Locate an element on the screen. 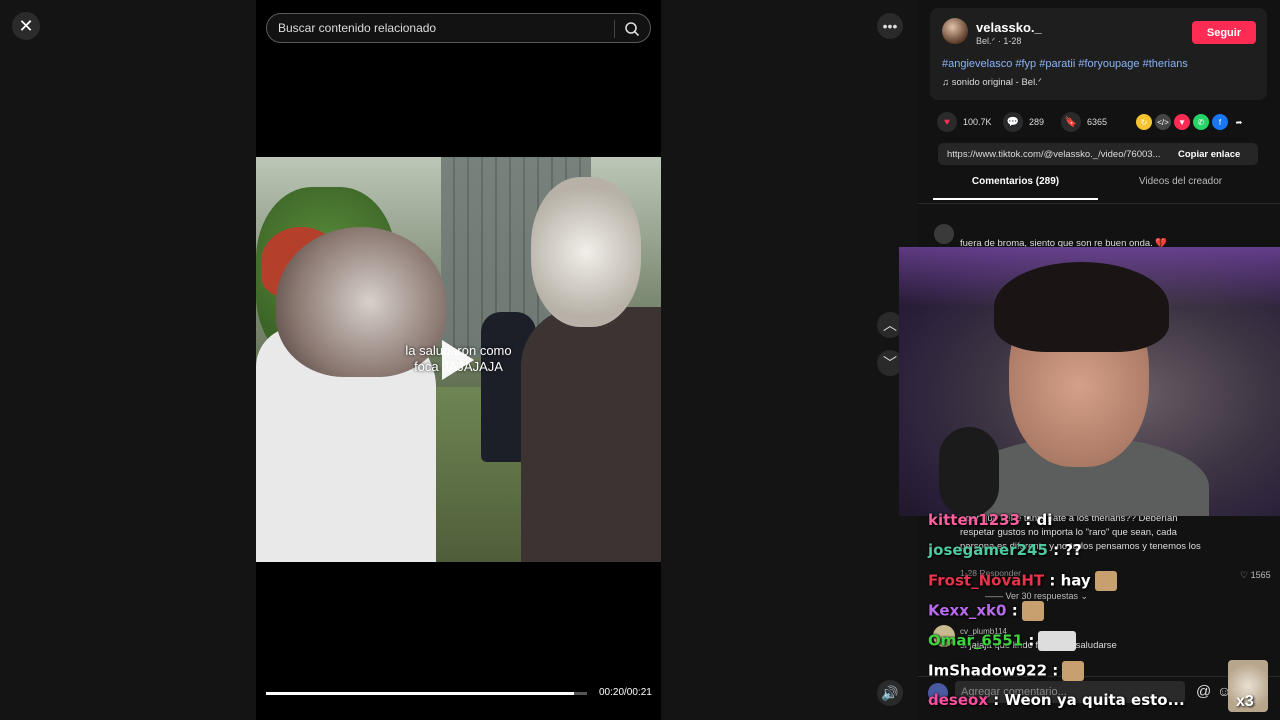 The height and width of the screenshot is (720, 1280). emote-multiplier: x3 is located at coordinates (1245, 701).